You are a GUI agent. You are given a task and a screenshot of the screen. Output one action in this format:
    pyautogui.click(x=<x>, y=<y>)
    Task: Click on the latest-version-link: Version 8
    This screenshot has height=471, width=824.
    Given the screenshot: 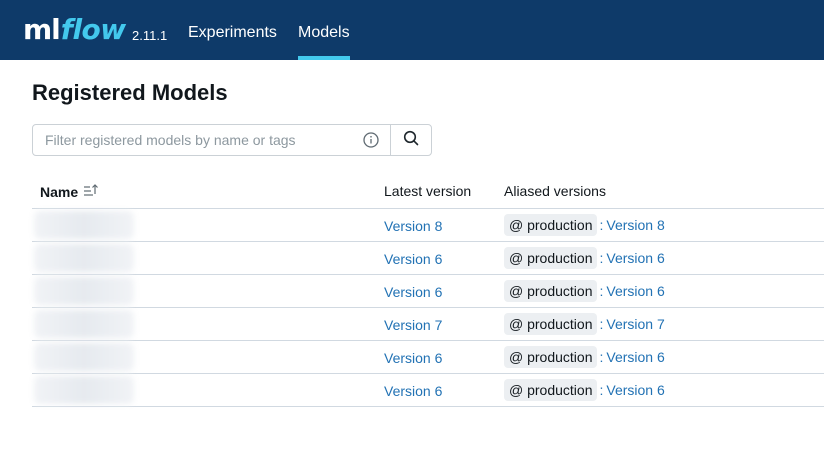 What is the action you would take?
    pyautogui.click(x=413, y=226)
    